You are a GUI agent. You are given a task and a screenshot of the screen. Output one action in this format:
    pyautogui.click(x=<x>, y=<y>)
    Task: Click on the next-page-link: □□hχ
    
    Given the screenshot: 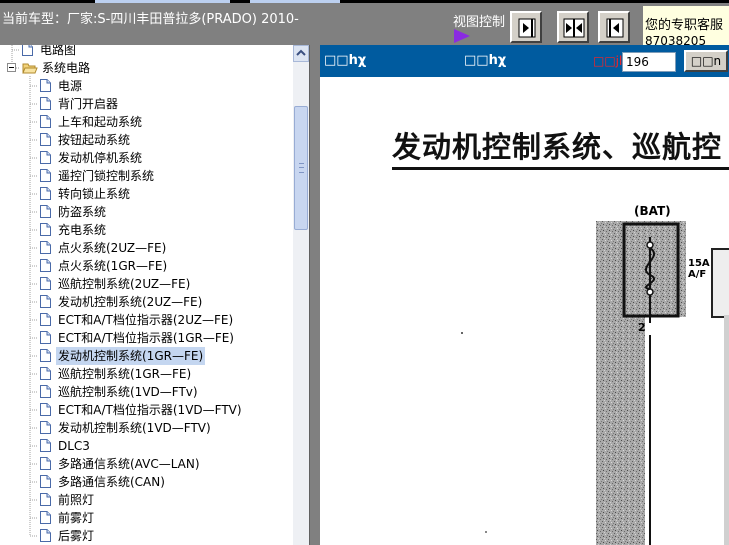 What is the action you would take?
    pyautogui.click(x=485, y=60)
    